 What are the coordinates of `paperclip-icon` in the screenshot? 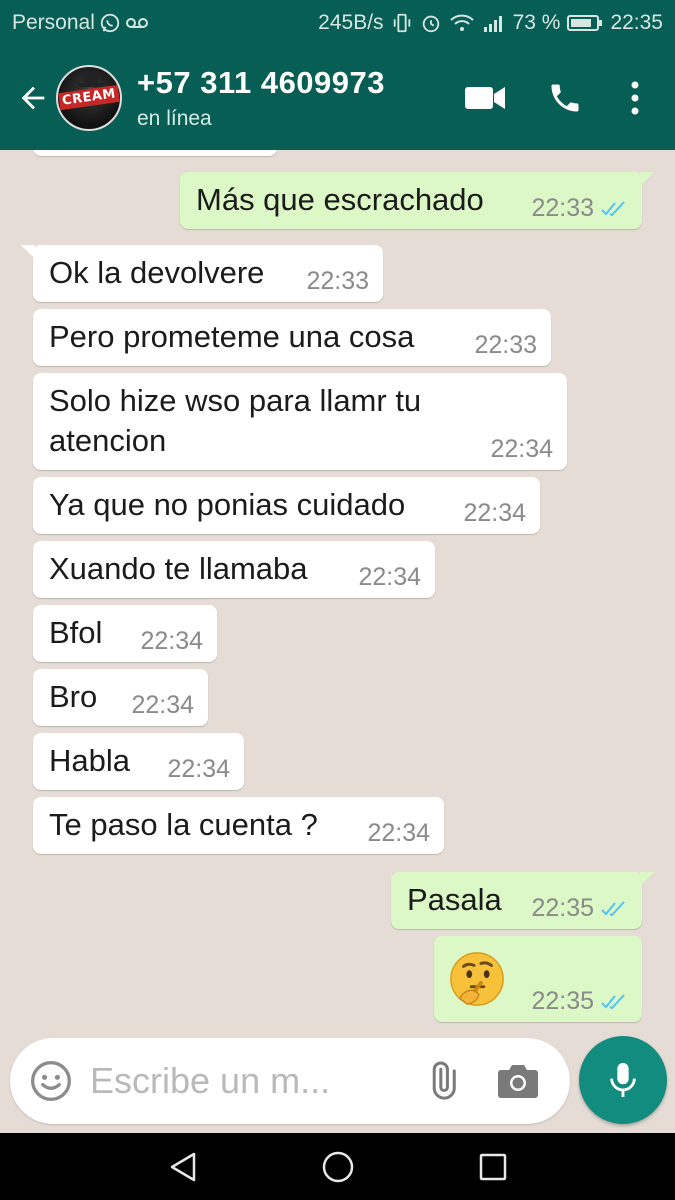 It's located at (444, 1080).